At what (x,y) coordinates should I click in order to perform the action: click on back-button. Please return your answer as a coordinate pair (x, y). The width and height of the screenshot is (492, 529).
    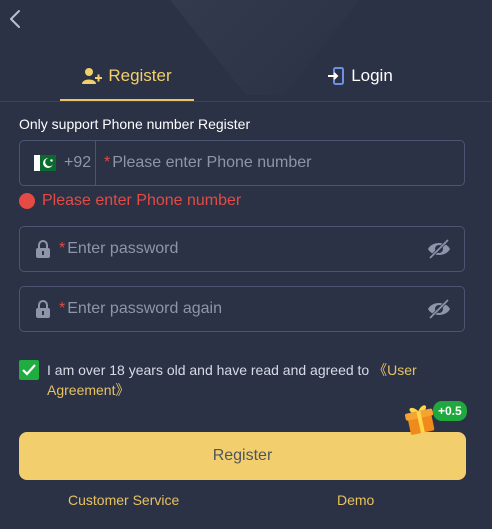
    Looking at the image, I should click on (15, 19).